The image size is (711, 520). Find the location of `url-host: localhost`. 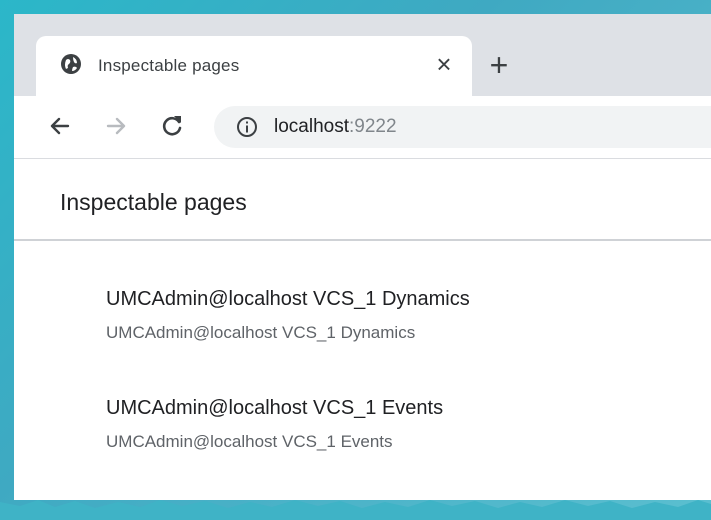

url-host: localhost is located at coordinates (311, 126).